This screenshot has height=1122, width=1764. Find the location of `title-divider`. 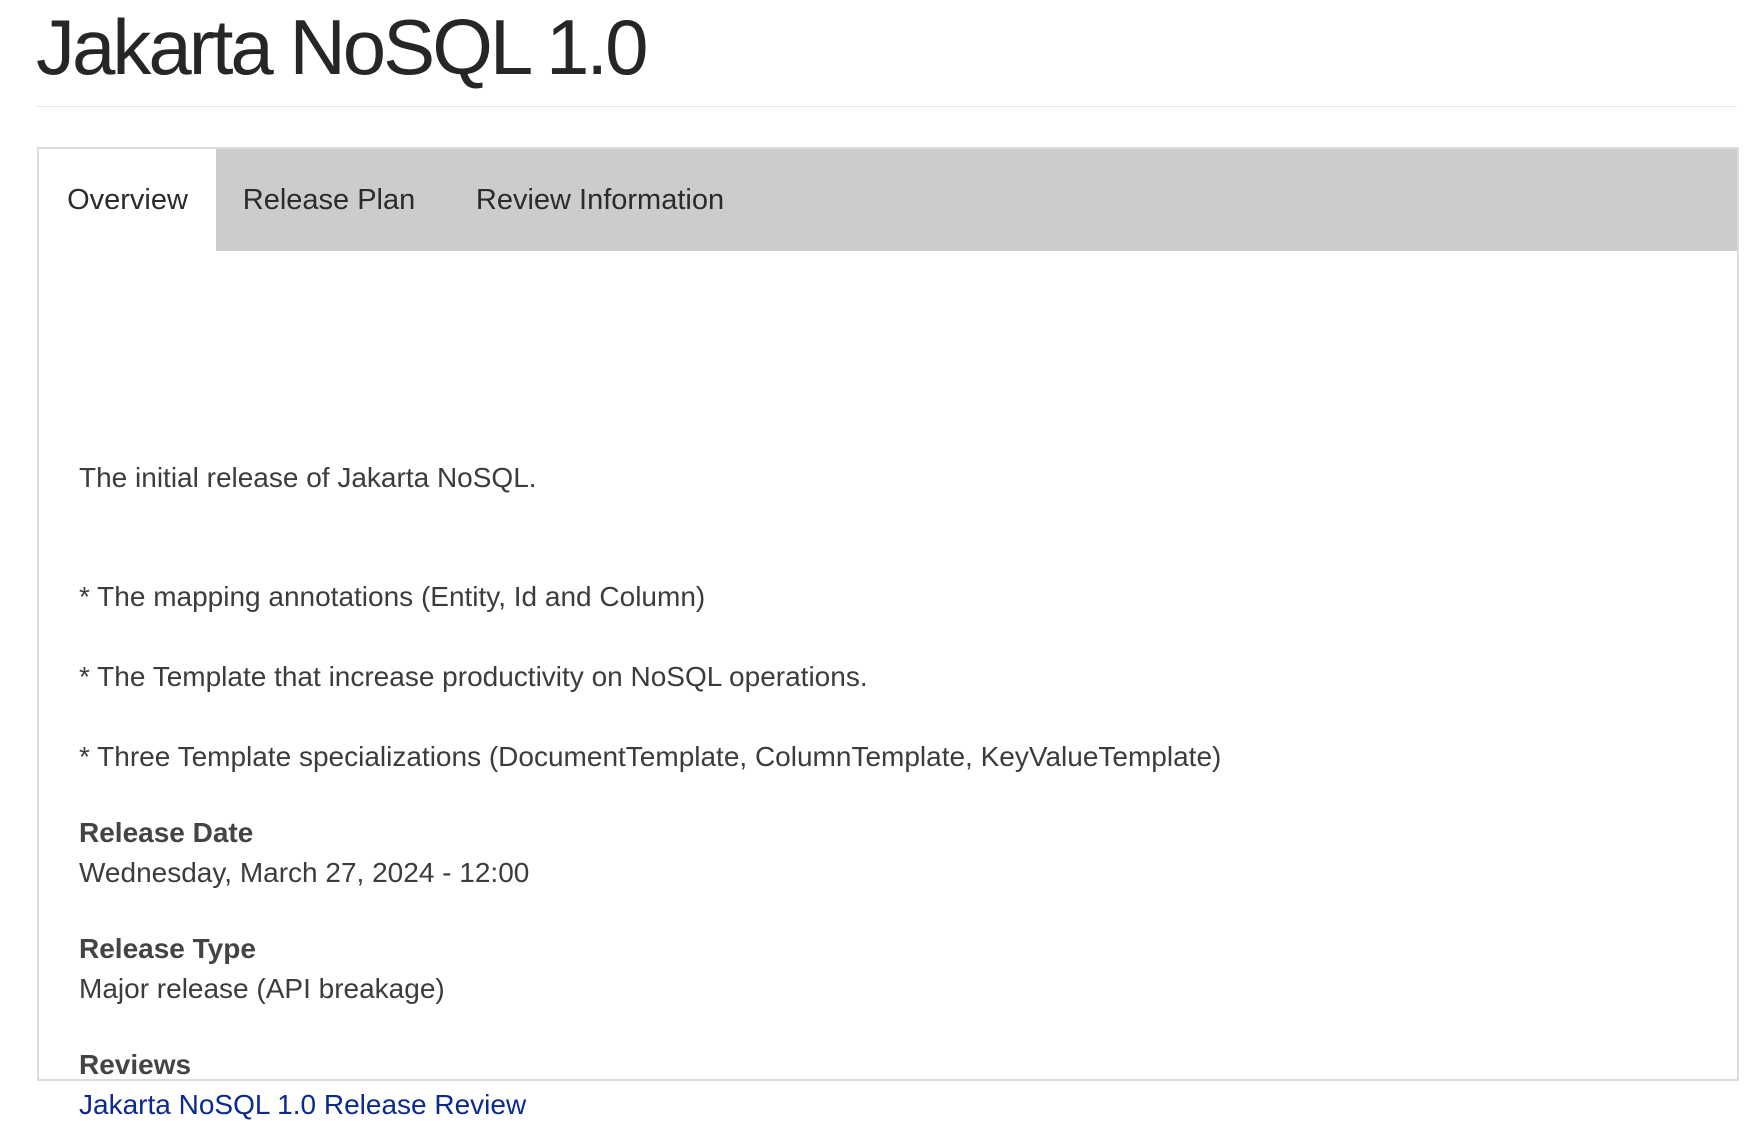

title-divider is located at coordinates (887, 106).